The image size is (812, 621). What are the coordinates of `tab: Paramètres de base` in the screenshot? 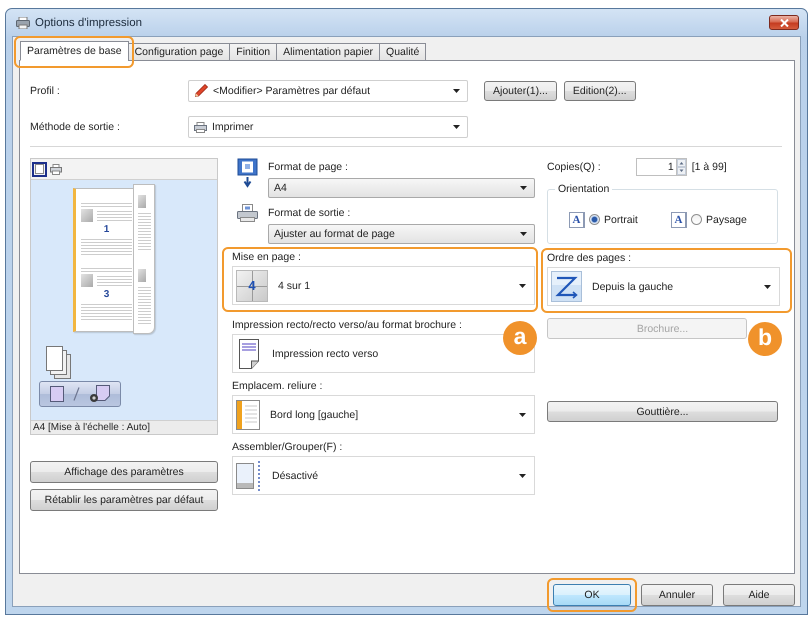 It's located at (74, 51).